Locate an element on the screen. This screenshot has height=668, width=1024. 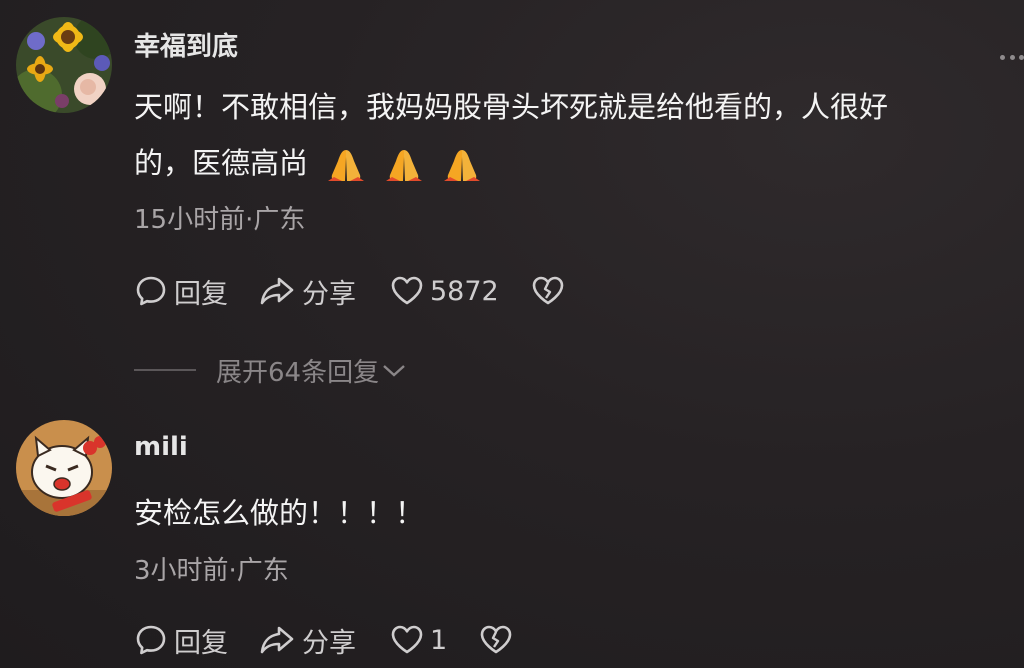
comment-text: 天啊！不敢相信，我妈妈股骨头坏死就是给他看的，人很好 is located at coordinates (511, 107).